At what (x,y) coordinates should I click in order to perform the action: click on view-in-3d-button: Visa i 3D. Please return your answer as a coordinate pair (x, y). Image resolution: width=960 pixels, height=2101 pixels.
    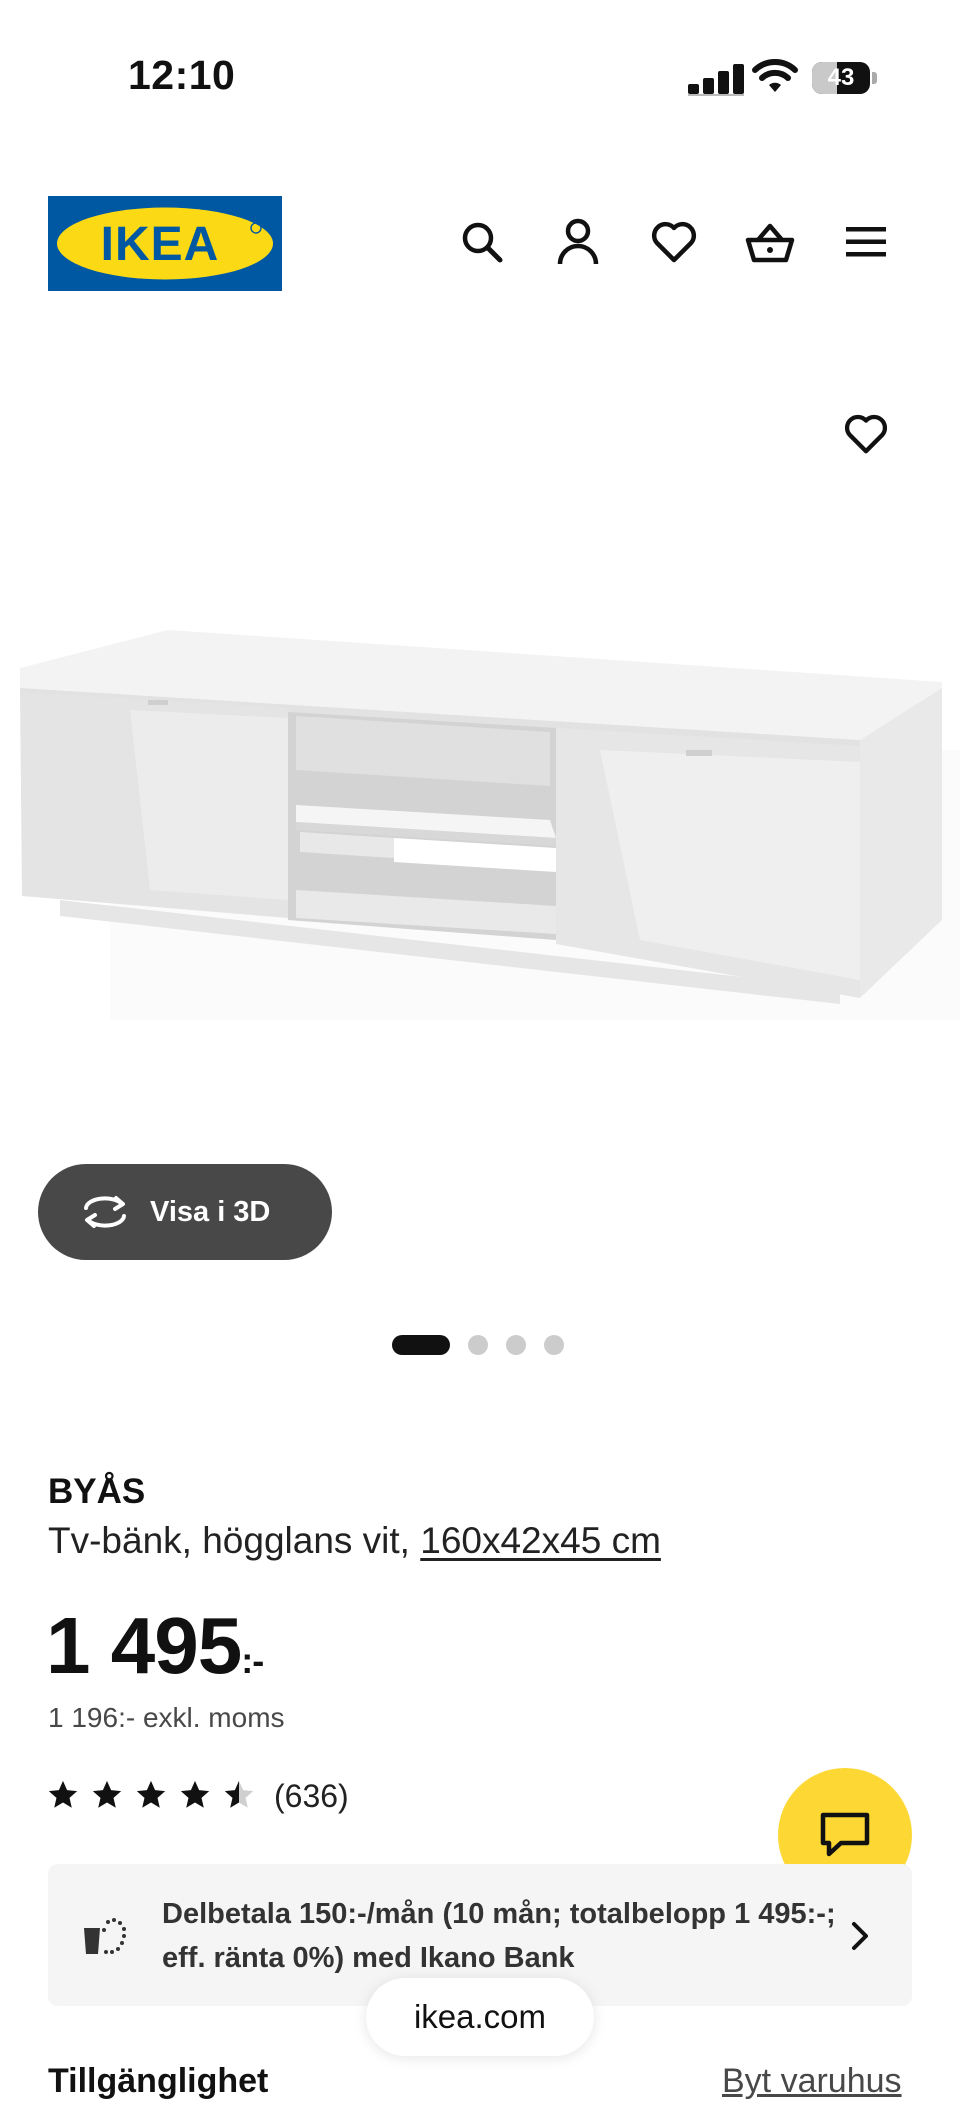
    Looking at the image, I should click on (185, 1212).